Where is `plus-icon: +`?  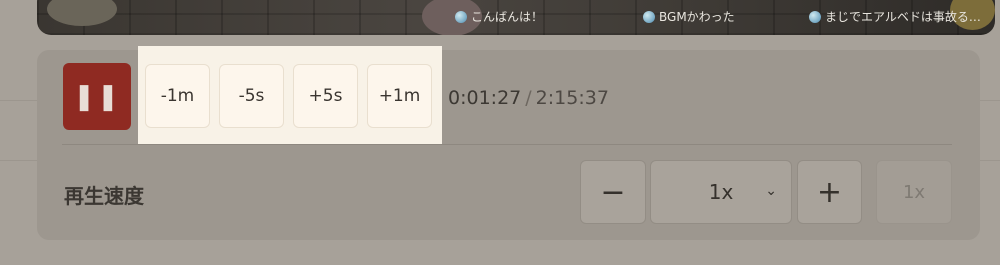 plus-icon: + is located at coordinates (829, 192).